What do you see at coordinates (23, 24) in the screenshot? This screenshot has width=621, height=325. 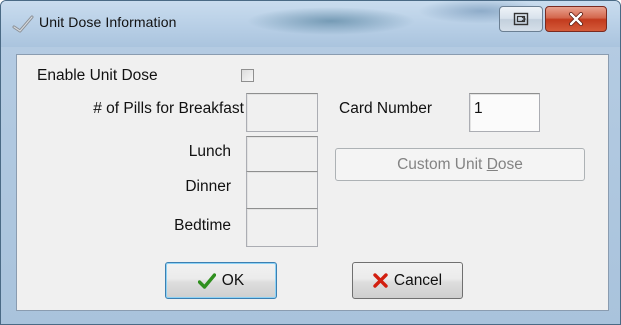 I see `checkmark-app-icon` at bounding box center [23, 24].